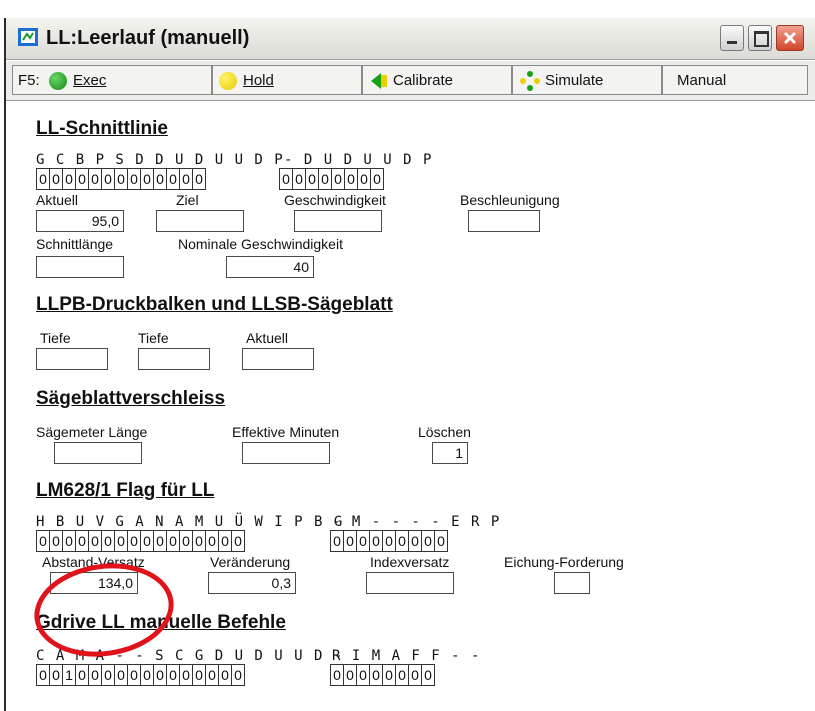 Image resolution: width=815 pixels, height=711 pixels. I want to click on indexversatz-field, so click(410, 583).